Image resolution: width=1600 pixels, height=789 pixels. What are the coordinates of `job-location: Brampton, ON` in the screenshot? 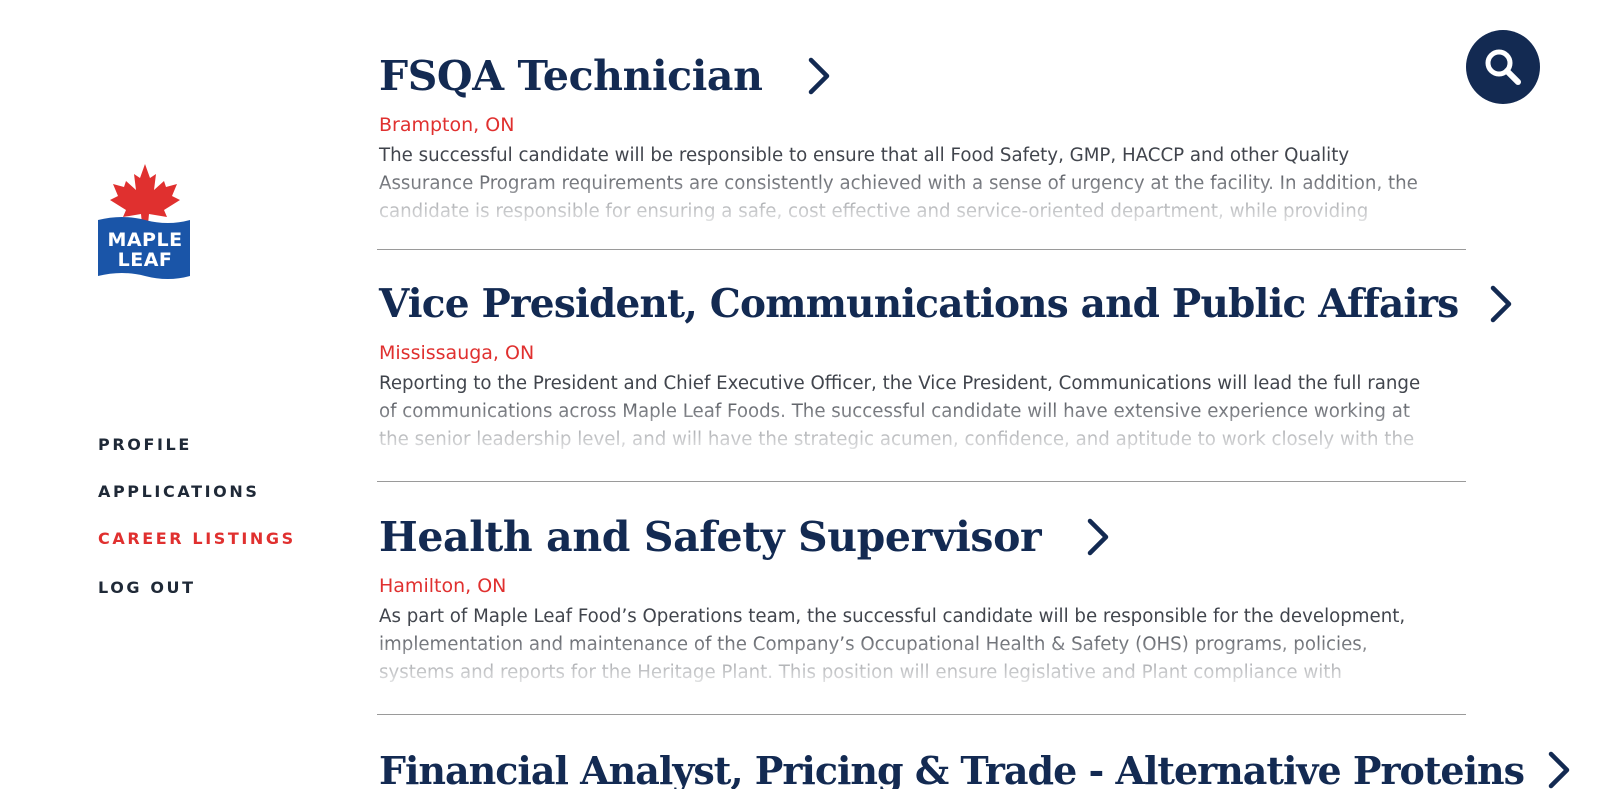 It's located at (447, 125).